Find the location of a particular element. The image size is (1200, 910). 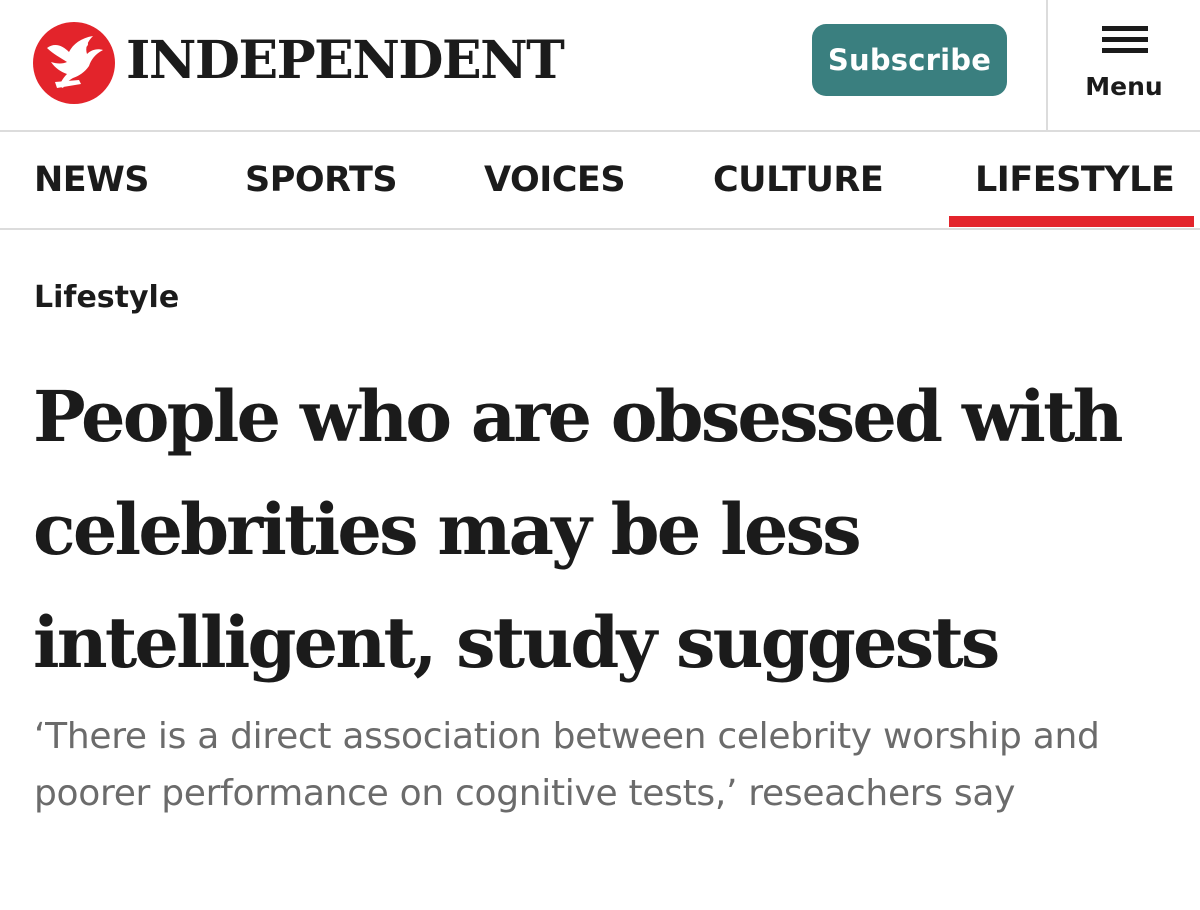

nav-item-voices: VOICES is located at coordinates (555, 180).